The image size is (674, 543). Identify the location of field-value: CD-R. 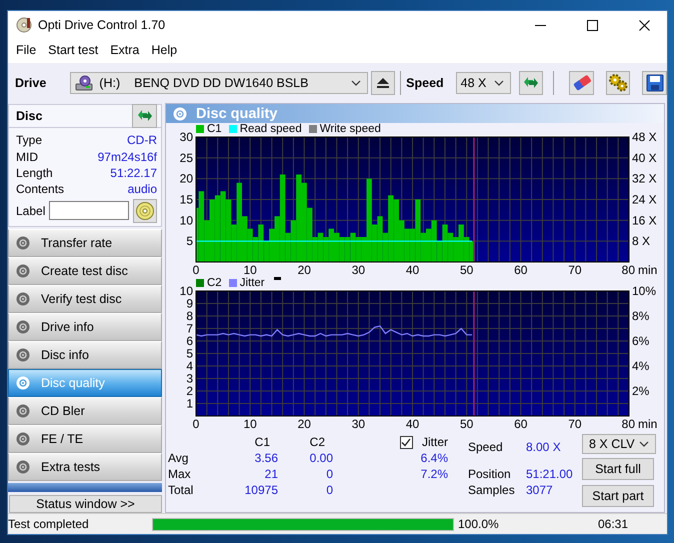
(142, 140).